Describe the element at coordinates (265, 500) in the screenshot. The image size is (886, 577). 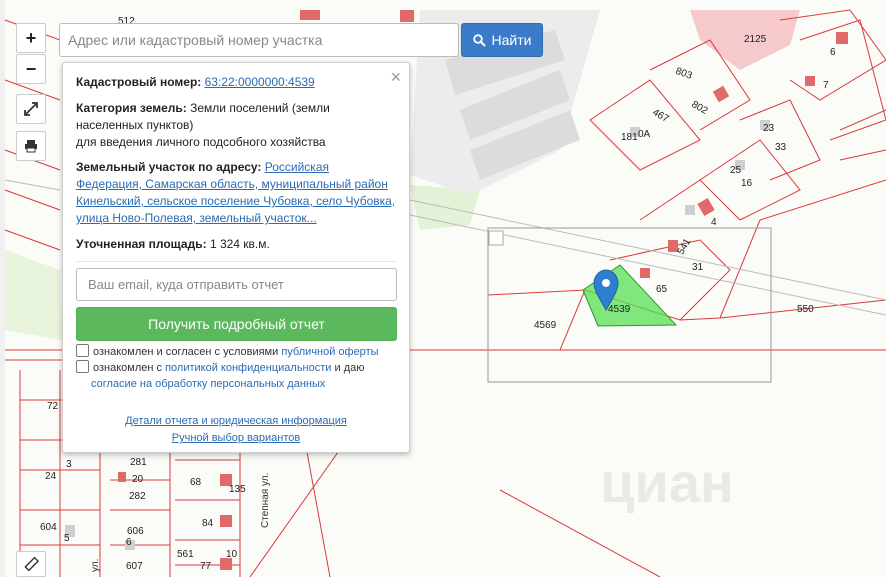
I see `street-label: Степная ул.` at that location.